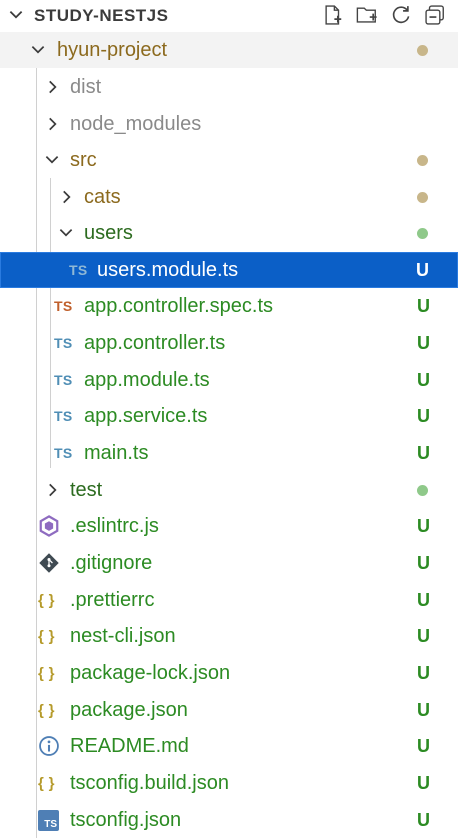 This screenshot has width=458, height=838. Describe the element at coordinates (108, 232) in the screenshot. I see `folder-label: users` at that location.